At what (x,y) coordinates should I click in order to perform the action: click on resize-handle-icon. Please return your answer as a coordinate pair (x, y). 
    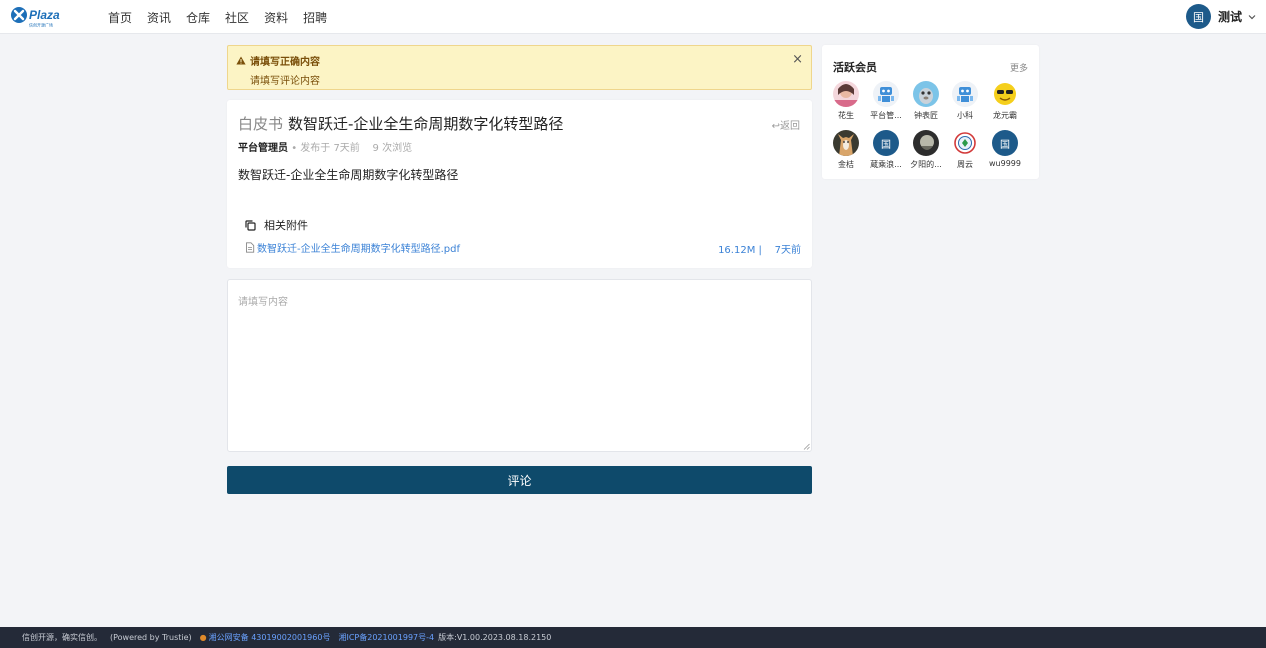
    Looking at the image, I should click on (806, 446).